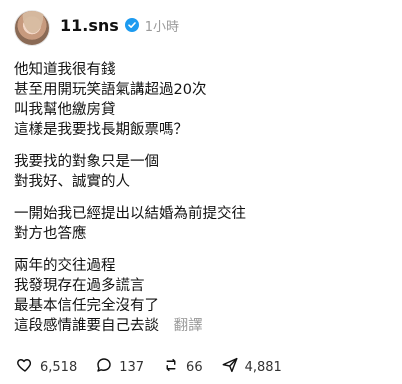  I want to click on share-button: 4,881, so click(251, 367).